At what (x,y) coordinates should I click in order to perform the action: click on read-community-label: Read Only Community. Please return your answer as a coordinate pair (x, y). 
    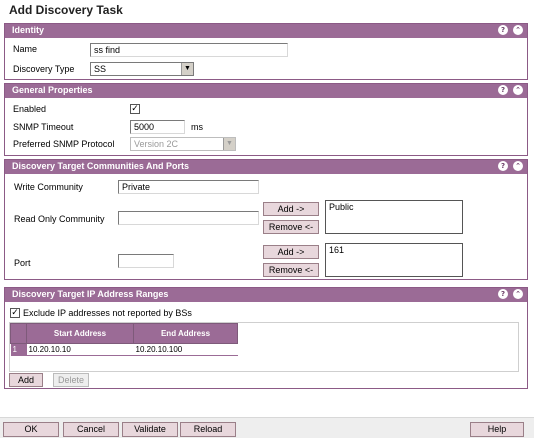
    Looking at the image, I should click on (59, 219).